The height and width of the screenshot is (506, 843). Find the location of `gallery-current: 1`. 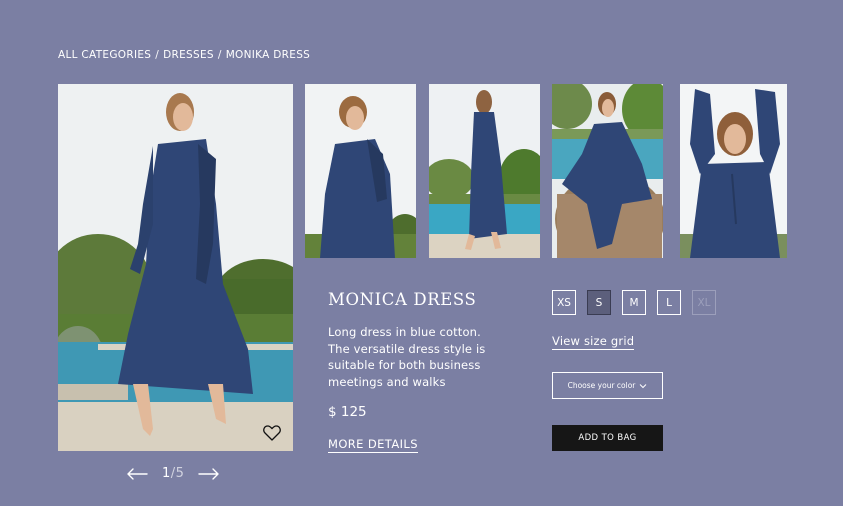

gallery-current: 1 is located at coordinates (166, 473).